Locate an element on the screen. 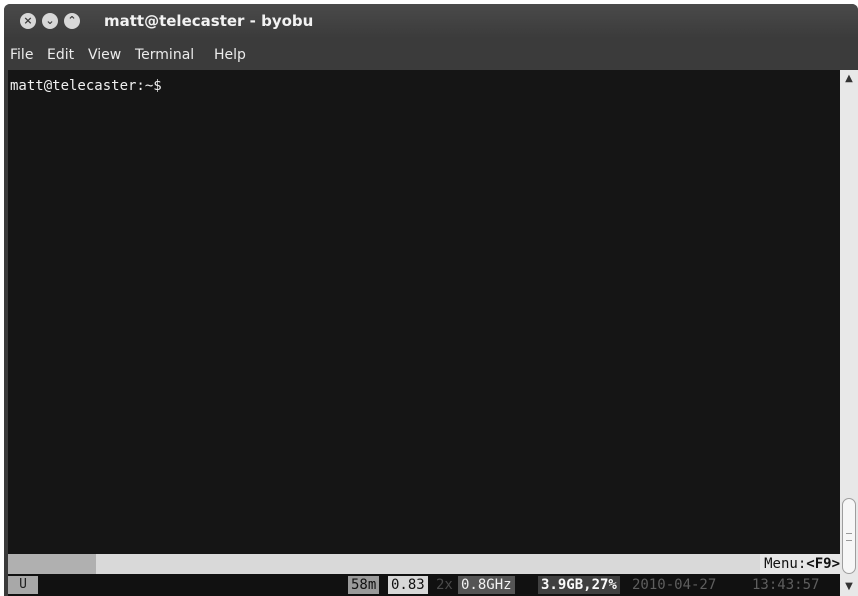 The image size is (858, 596). status-badge: U is located at coordinates (23, 585).